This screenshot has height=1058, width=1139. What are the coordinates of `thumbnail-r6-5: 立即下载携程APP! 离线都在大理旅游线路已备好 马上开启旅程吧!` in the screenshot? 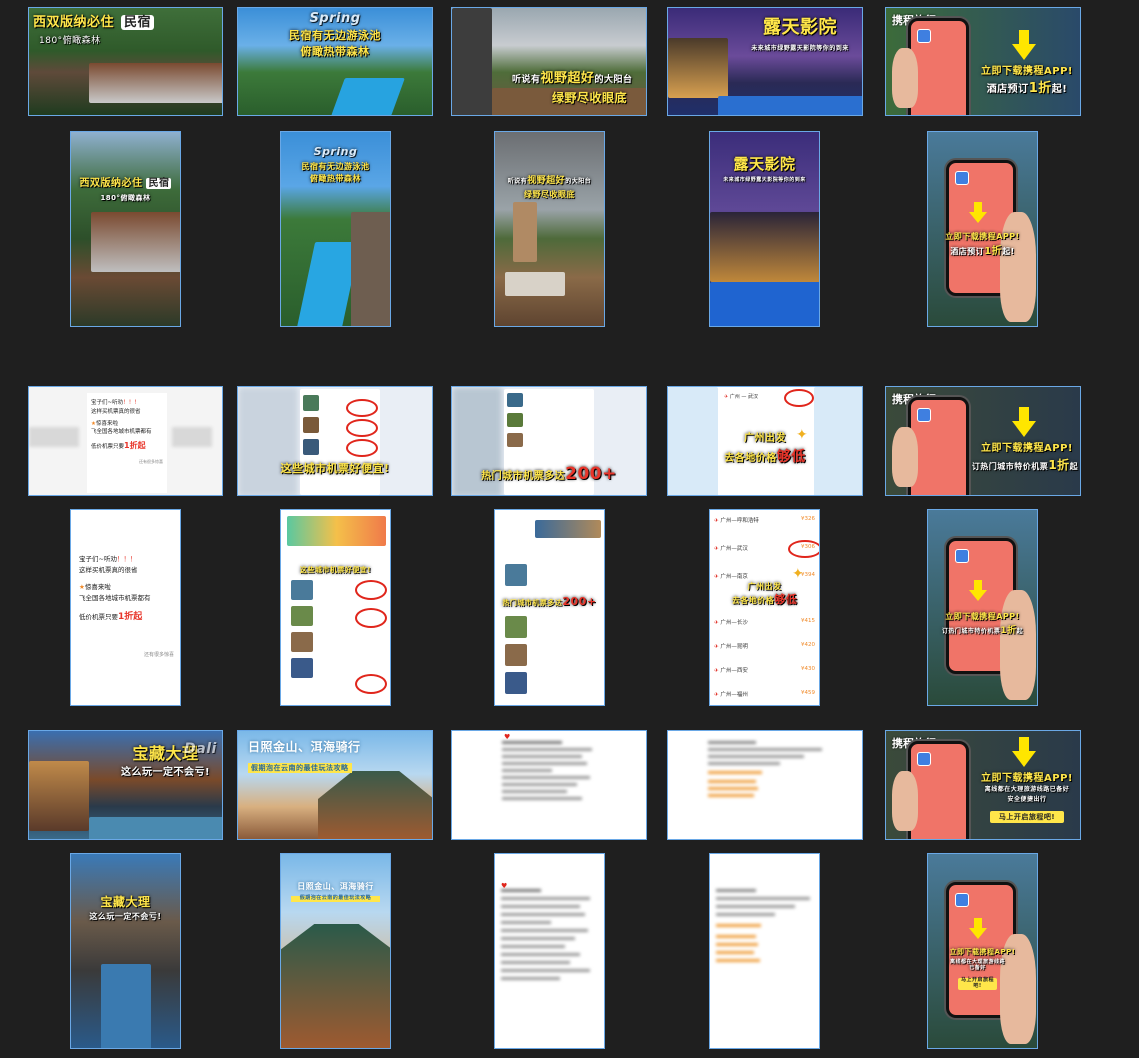 It's located at (982, 951).